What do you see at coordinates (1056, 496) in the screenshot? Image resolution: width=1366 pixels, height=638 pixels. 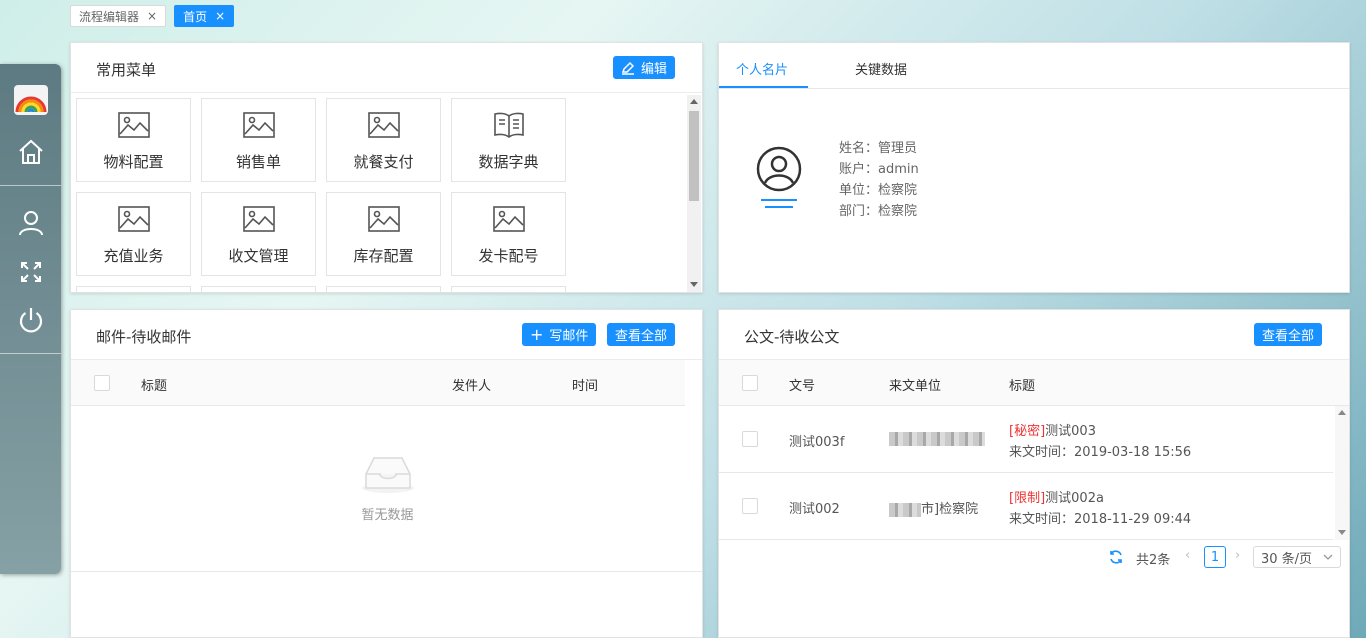 I see `doc-title: [限制]测试002a` at bounding box center [1056, 496].